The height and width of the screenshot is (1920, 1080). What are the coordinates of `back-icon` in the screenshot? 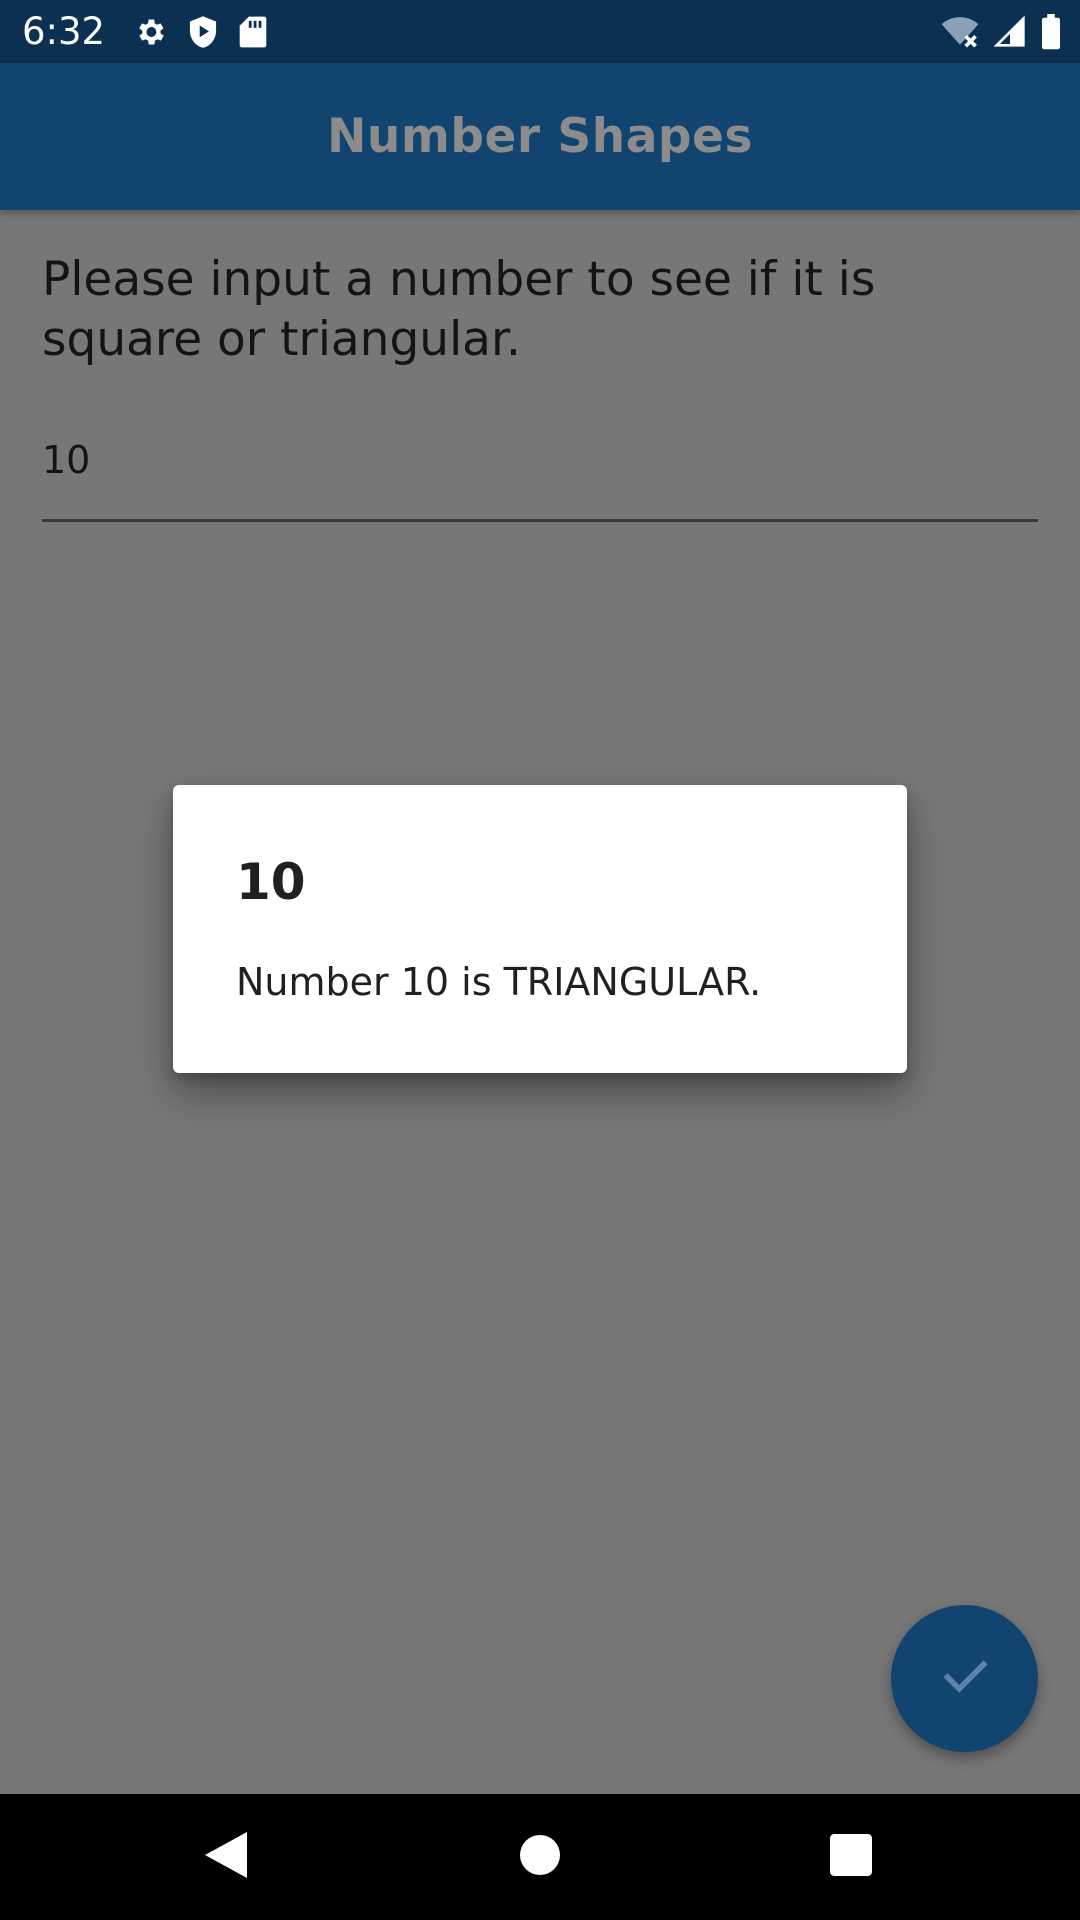 It's located at (226, 1857).